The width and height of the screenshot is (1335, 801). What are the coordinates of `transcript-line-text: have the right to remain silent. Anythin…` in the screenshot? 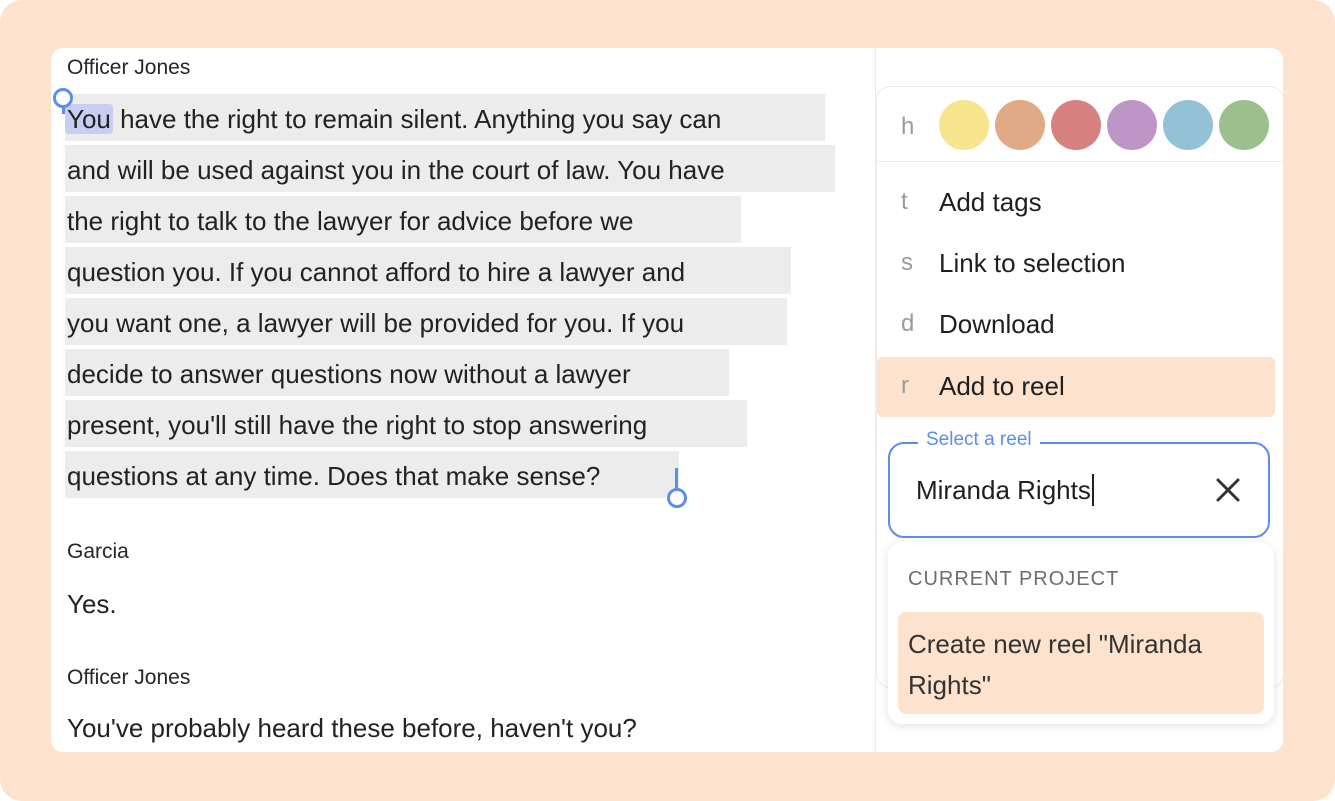 It's located at (417, 119).